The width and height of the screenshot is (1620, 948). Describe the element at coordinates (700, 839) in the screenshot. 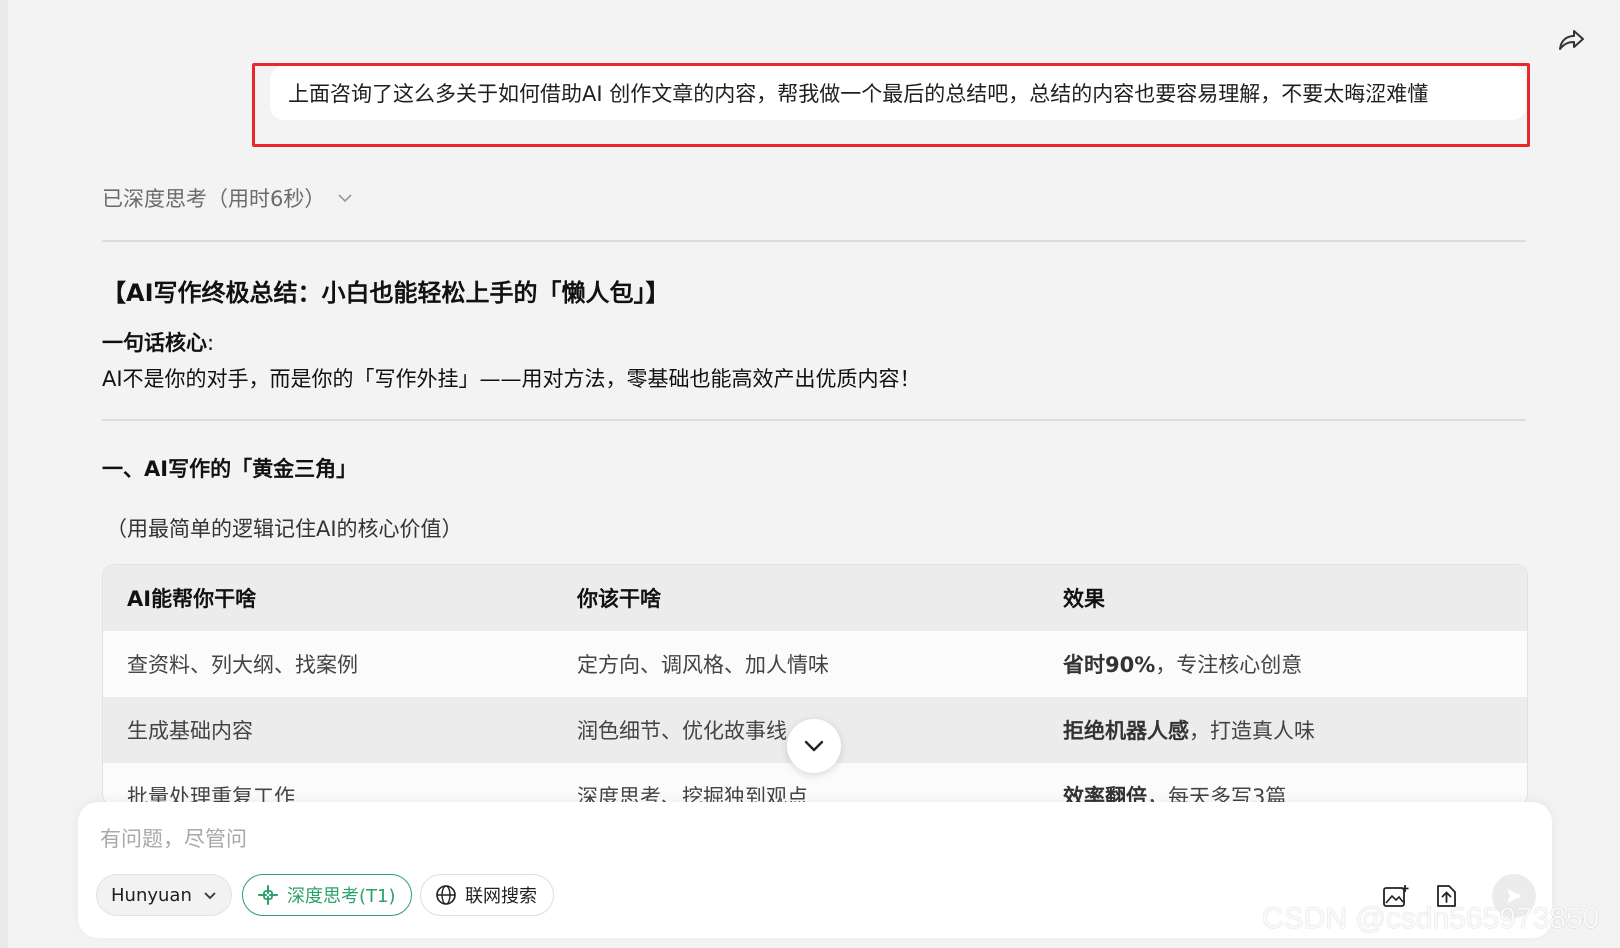

I see `message-input` at that location.